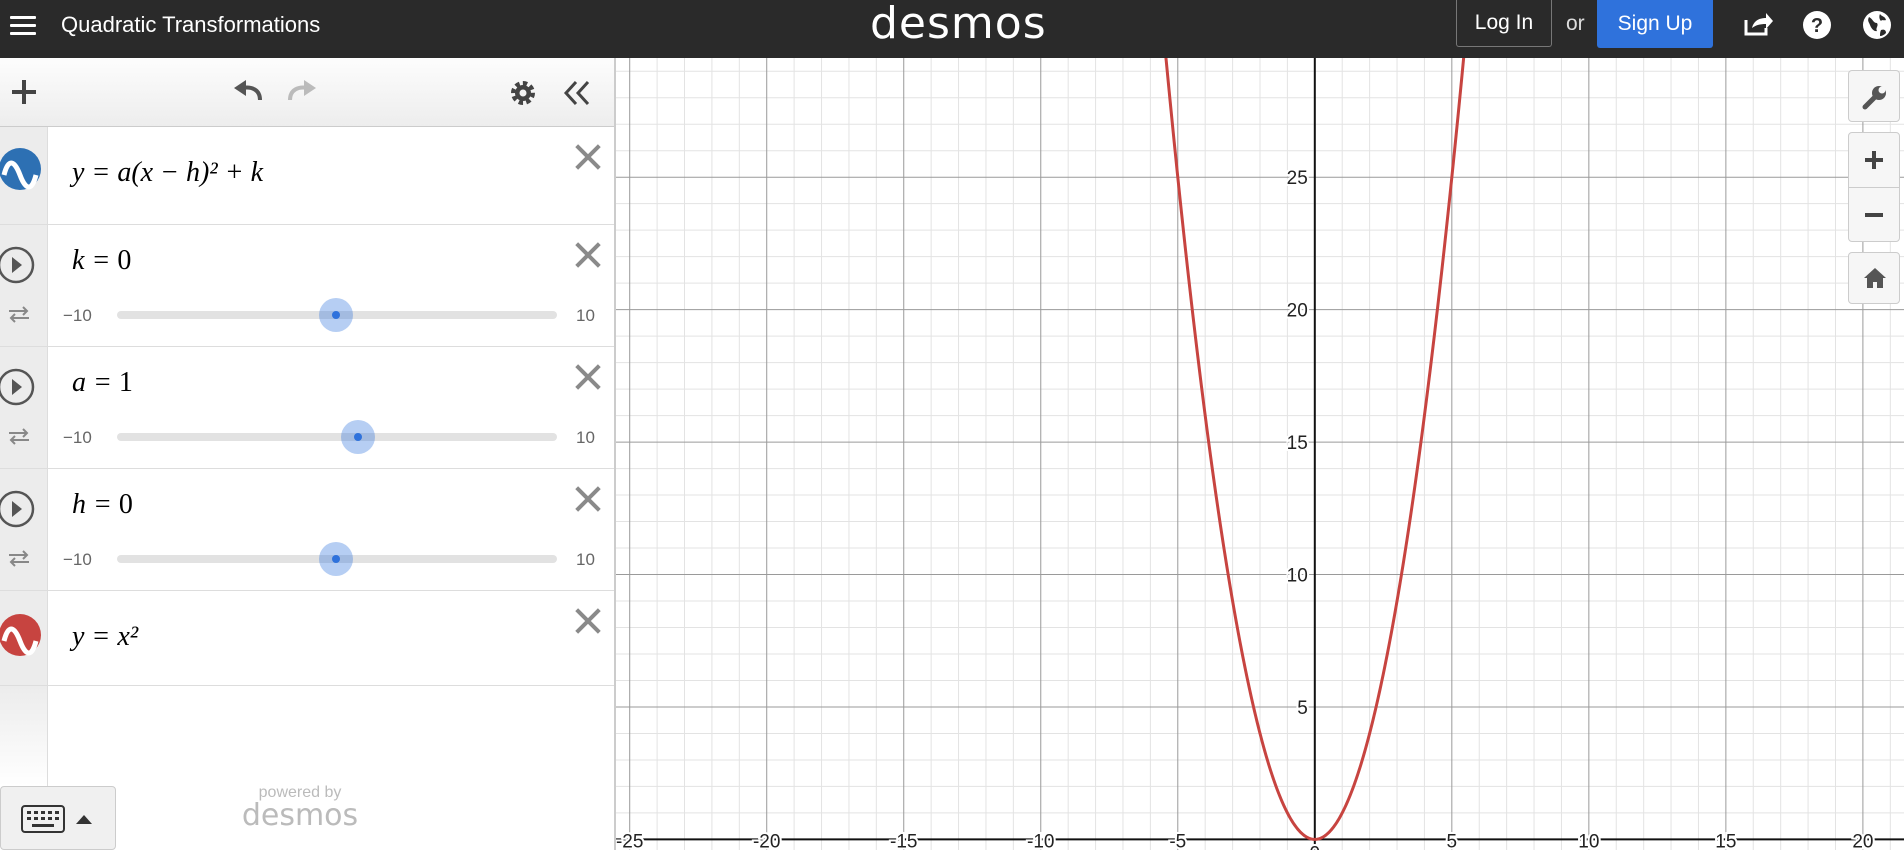 This screenshot has width=1904, height=855. What do you see at coordinates (1588, 840) in the screenshot?
I see `x-tick-label: 10` at bounding box center [1588, 840].